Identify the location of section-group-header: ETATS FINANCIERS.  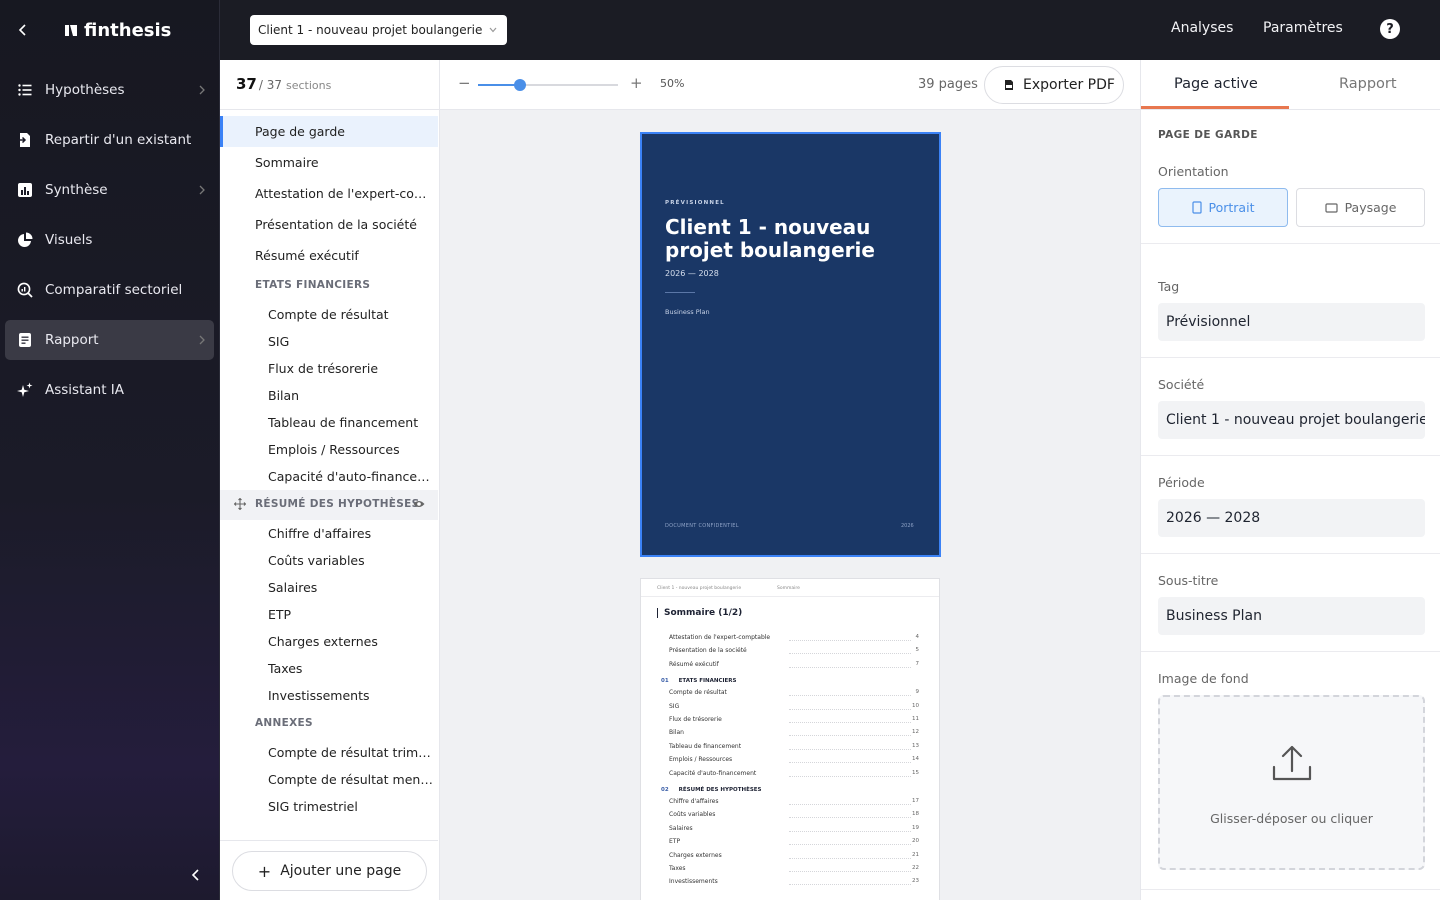
(329, 286).